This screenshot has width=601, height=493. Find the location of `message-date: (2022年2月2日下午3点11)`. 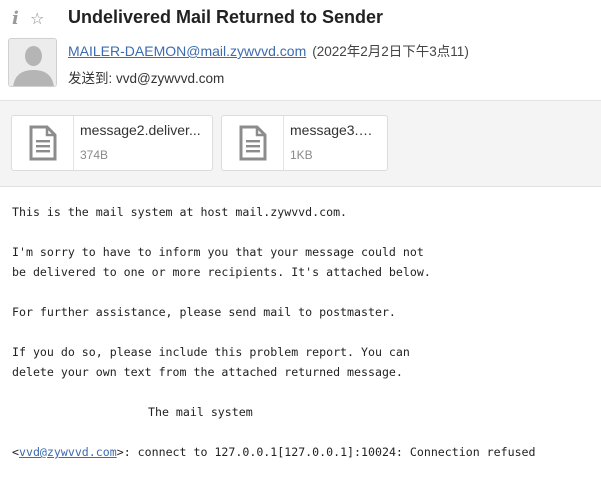

message-date: (2022年2月2日下午3点11) is located at coordinates (390, 51).